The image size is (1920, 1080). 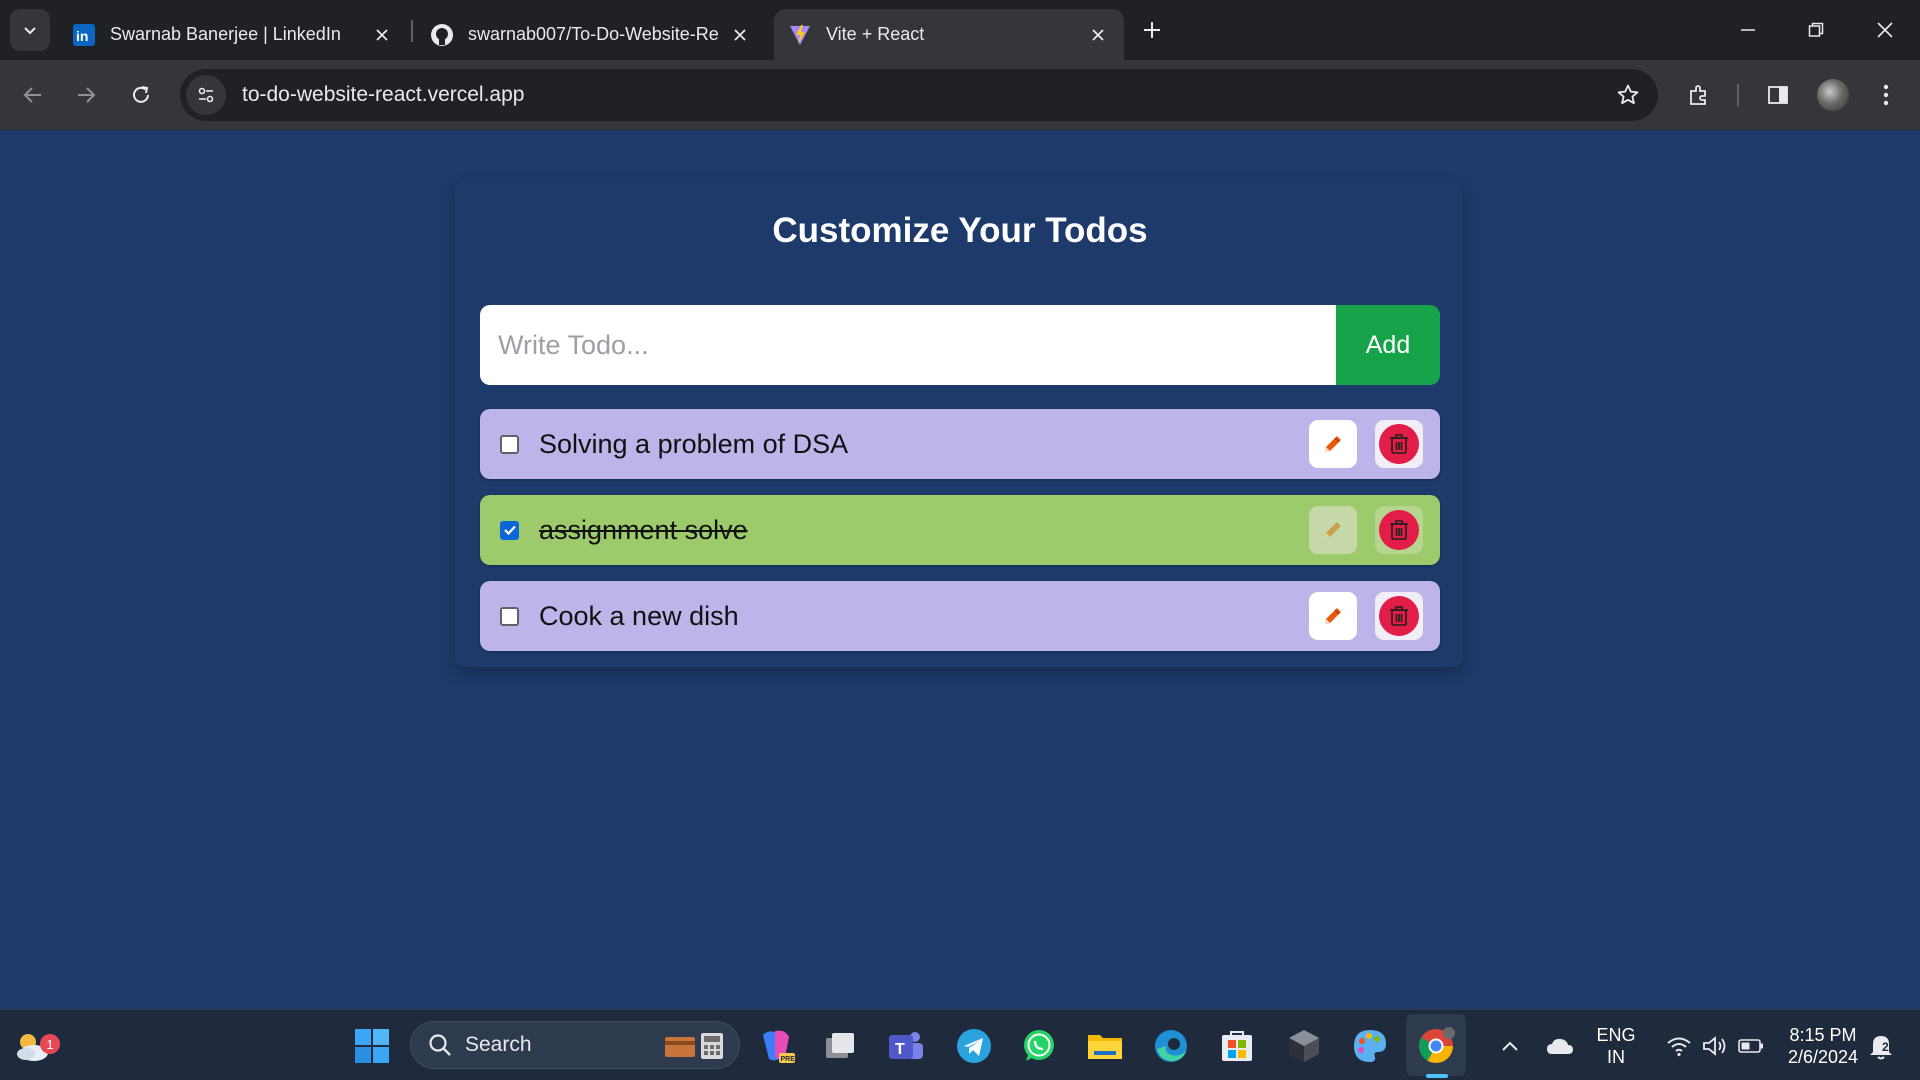 I want to click on vite-icon, so click(x=800, y=35).